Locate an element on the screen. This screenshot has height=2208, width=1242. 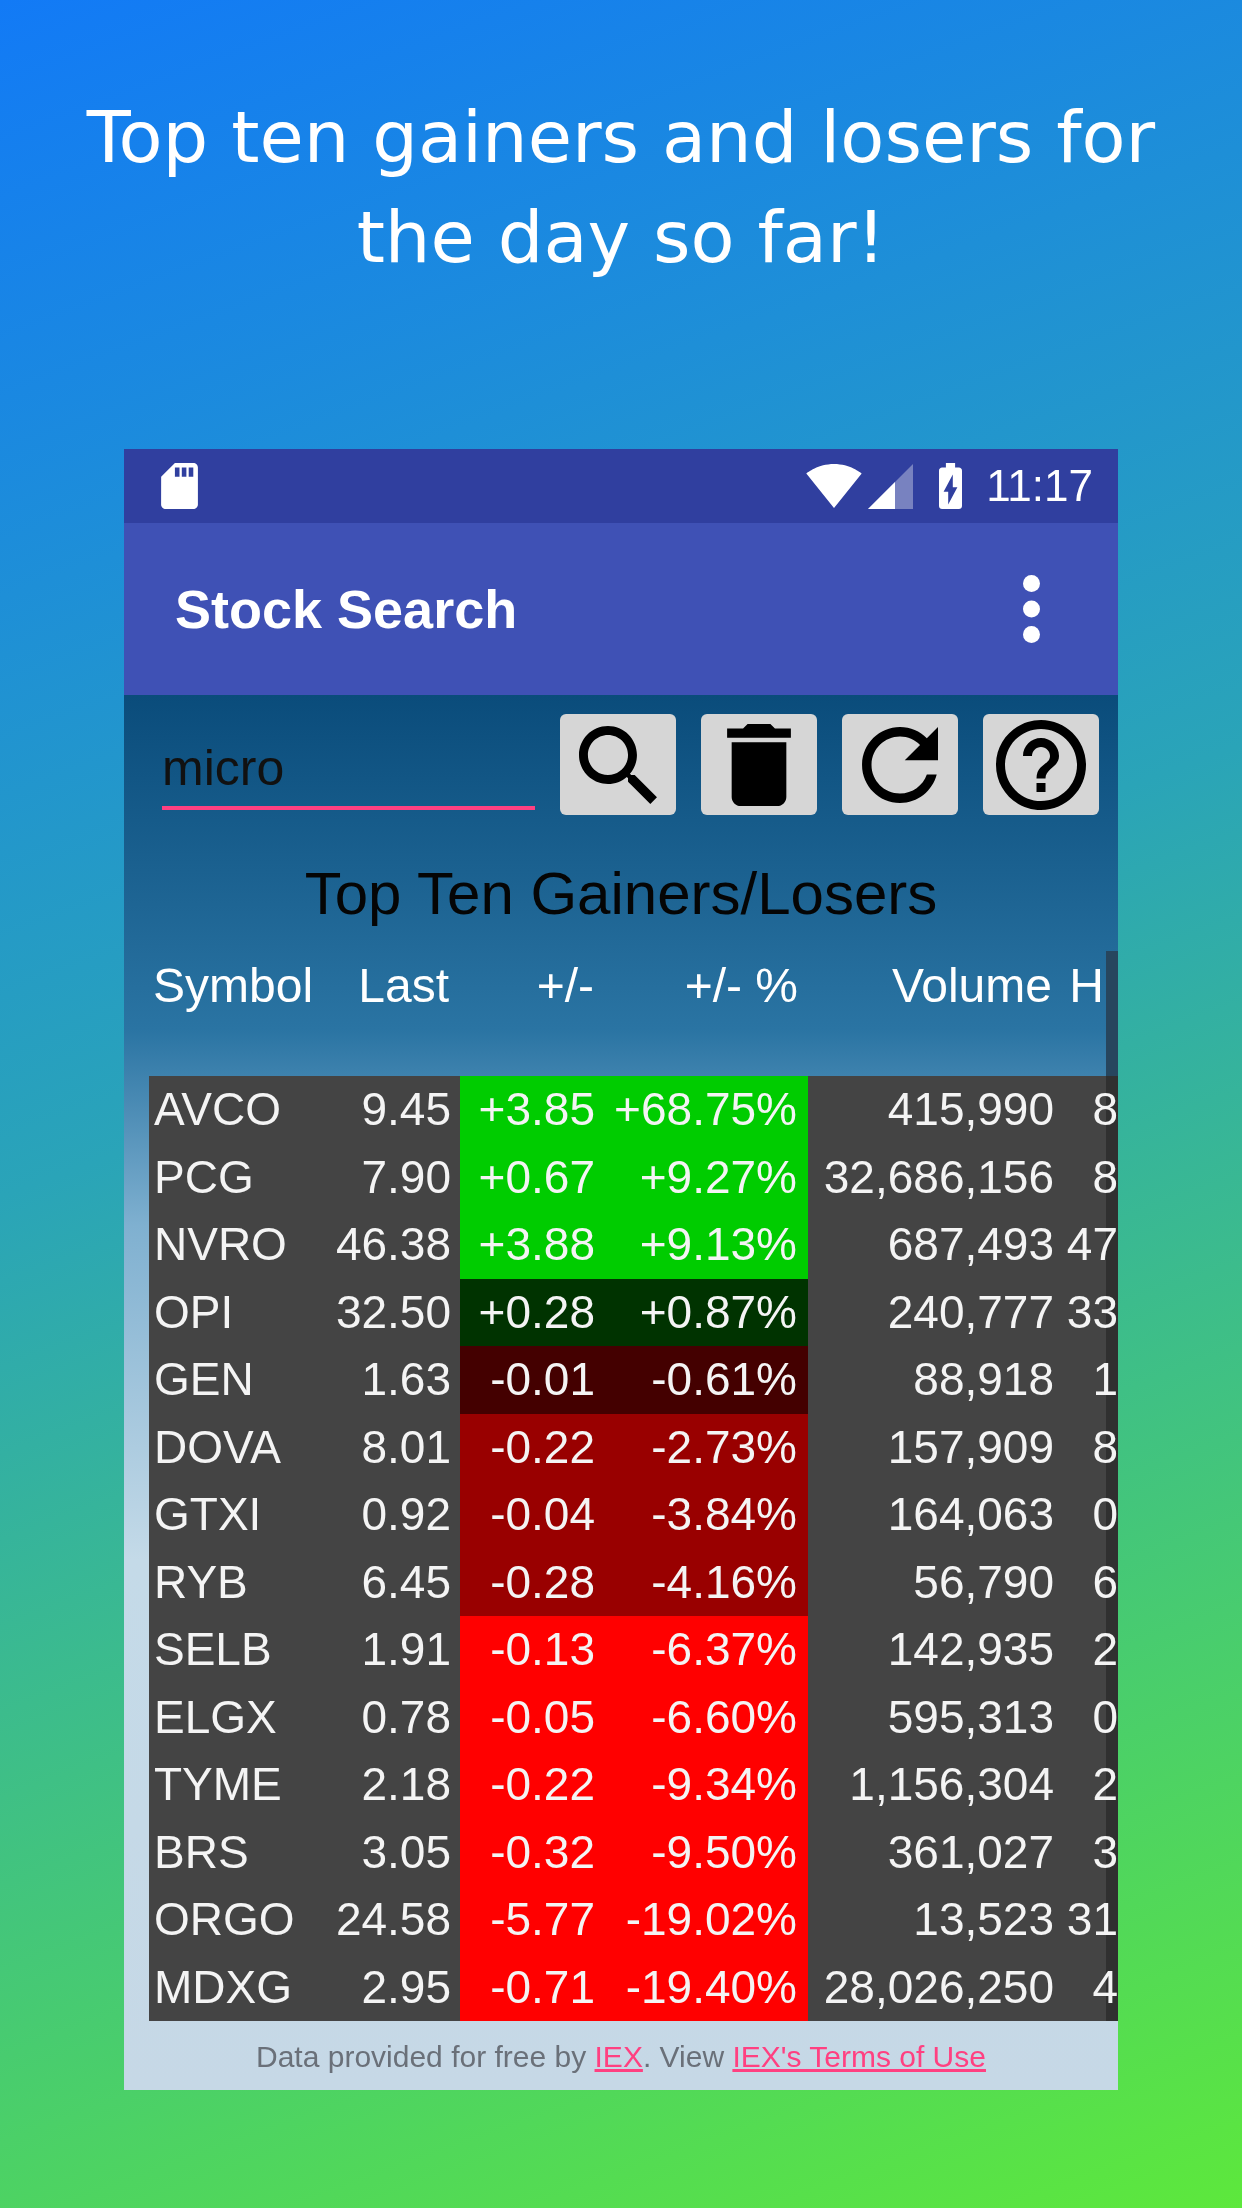
volume-cell: 142,935 is located at coordinates (935, 1650).